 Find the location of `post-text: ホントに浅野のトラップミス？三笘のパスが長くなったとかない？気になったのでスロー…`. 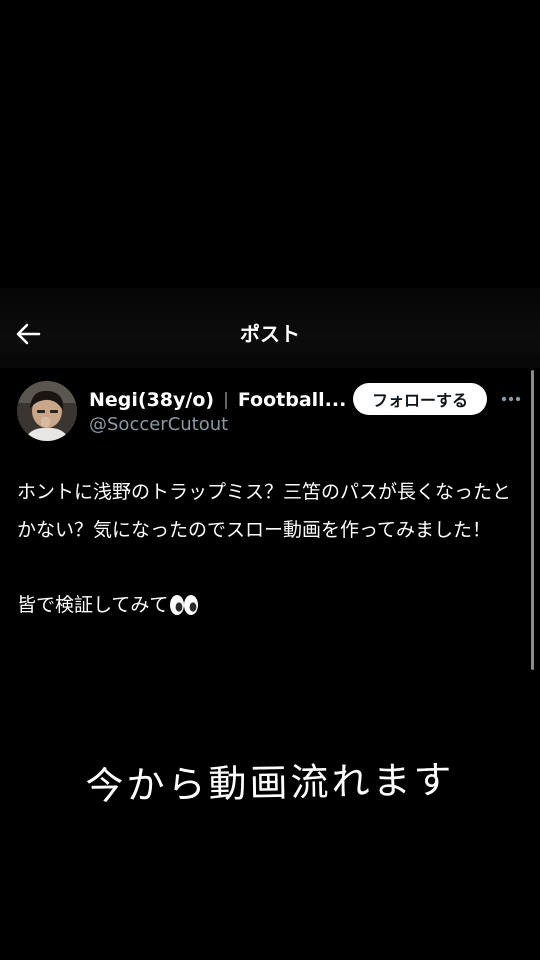

post-text: ホントに浅野のトラップミス？三笘のパスが長くなったとかない？気になったのでスロー… is located at coordinates (264, 548).